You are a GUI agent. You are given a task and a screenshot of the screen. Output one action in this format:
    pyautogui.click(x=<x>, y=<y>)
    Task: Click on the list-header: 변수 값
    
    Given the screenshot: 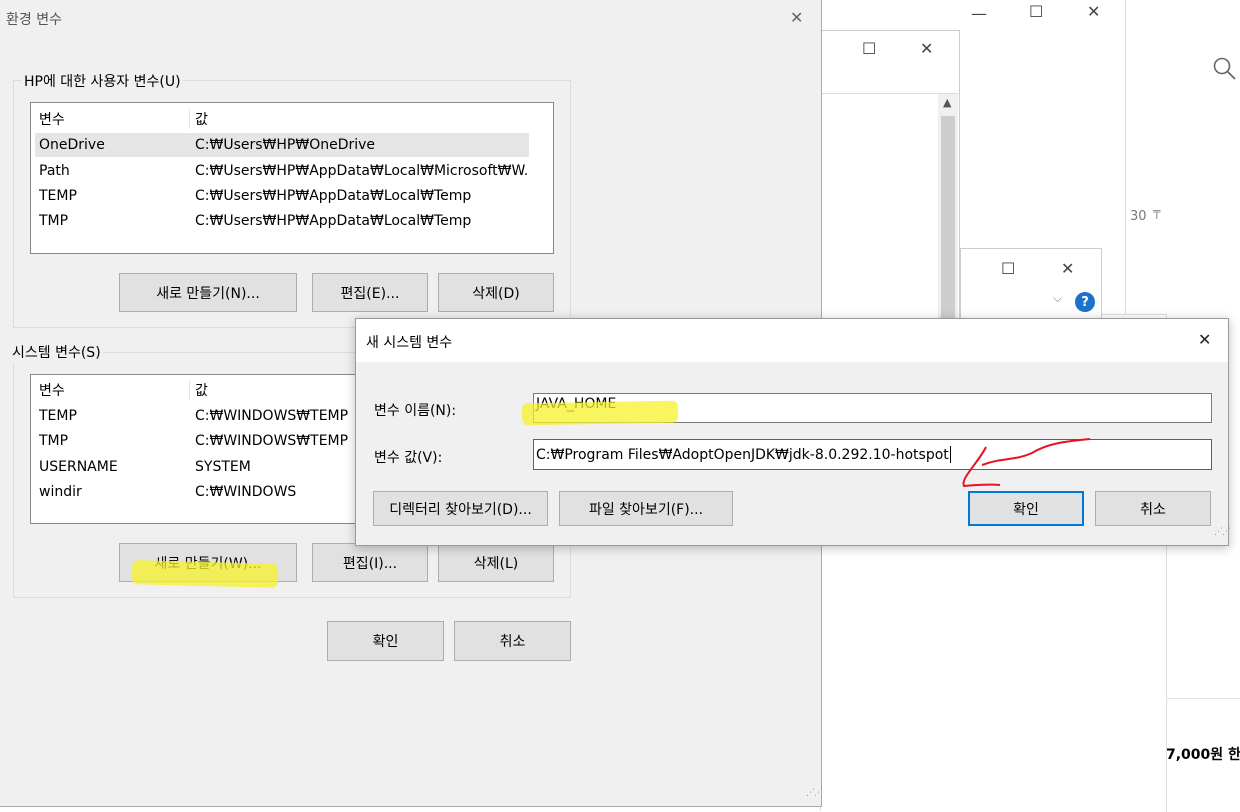 What is the action you would take?
    pyautogui.click(x=282, y=119)
    